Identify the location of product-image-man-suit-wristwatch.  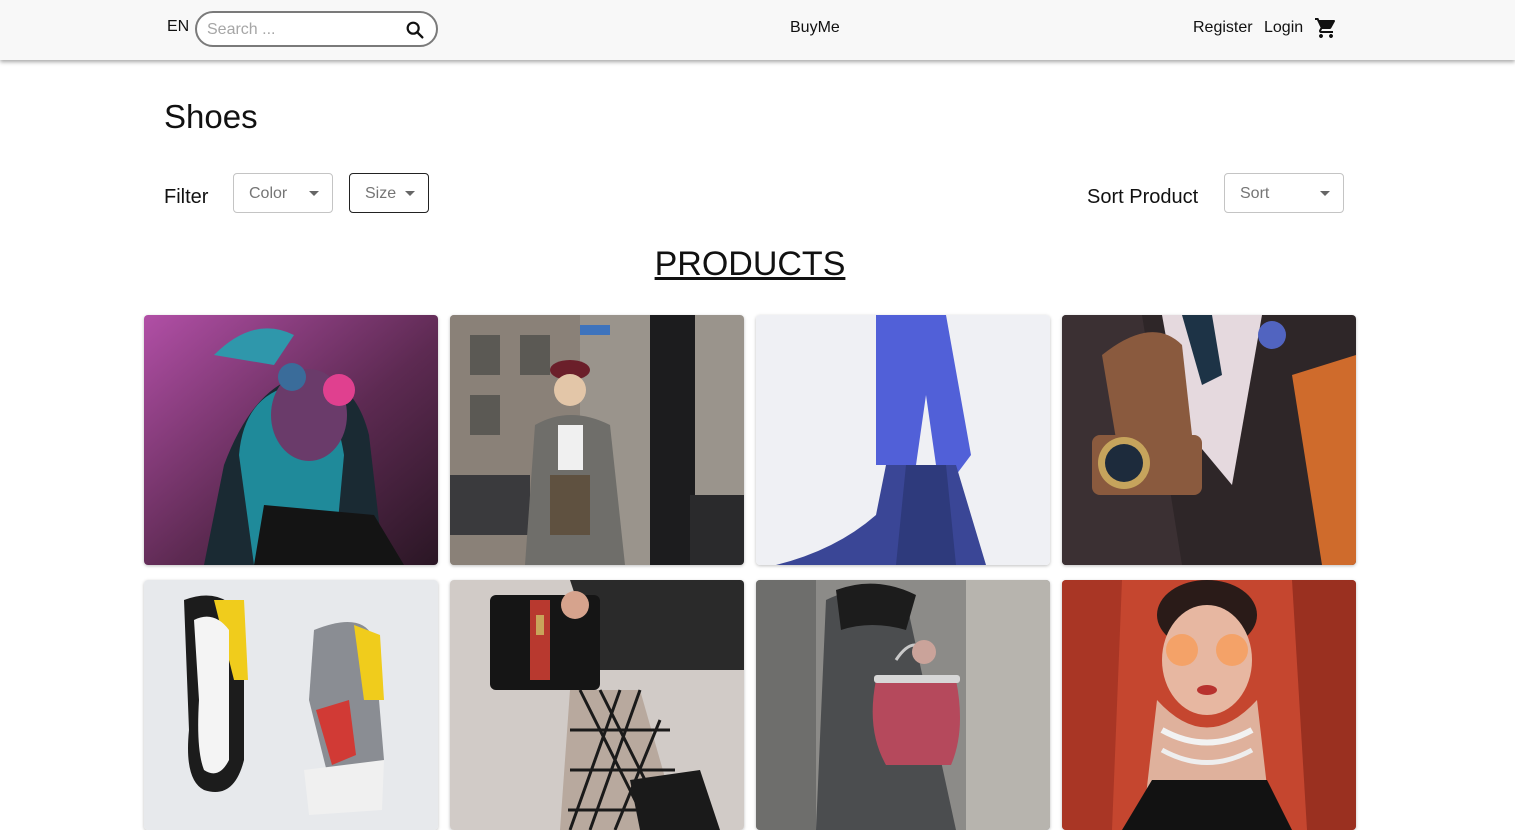
(1209, 440).